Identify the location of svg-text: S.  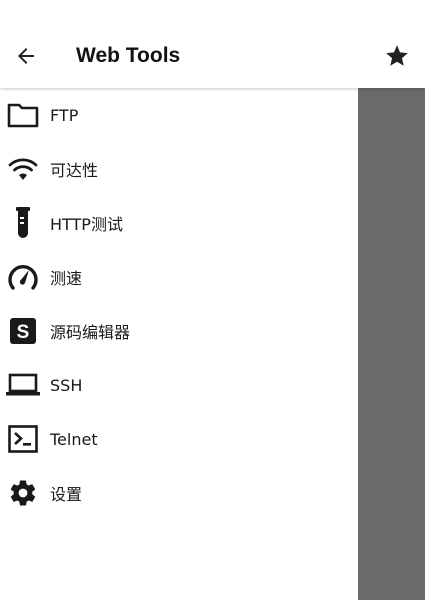
(23, 332).